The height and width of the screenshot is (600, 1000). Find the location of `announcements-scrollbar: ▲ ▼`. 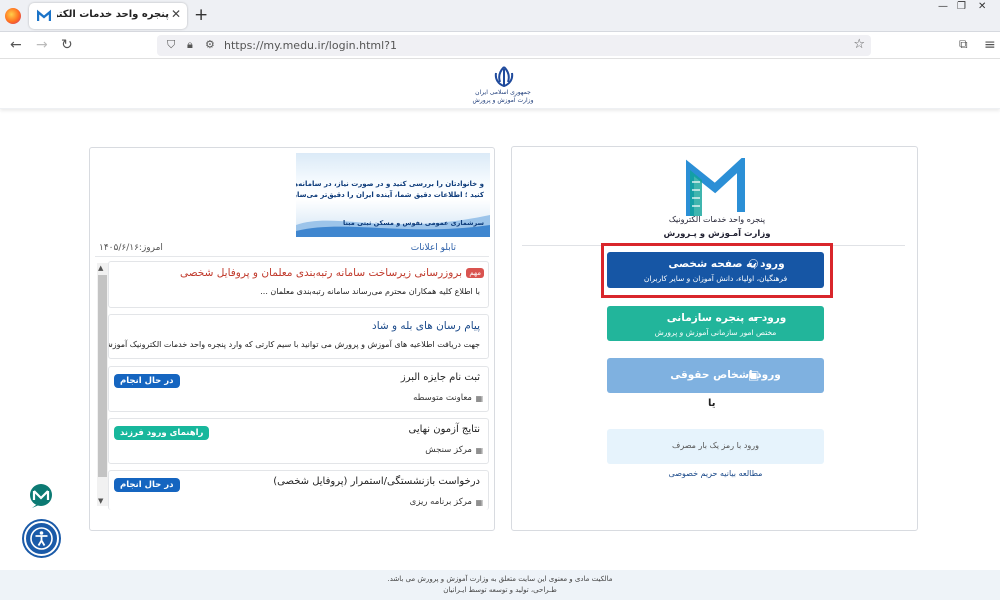

announcements-scrollbar: ▲ ▼ is located at coordinates (102, 384).